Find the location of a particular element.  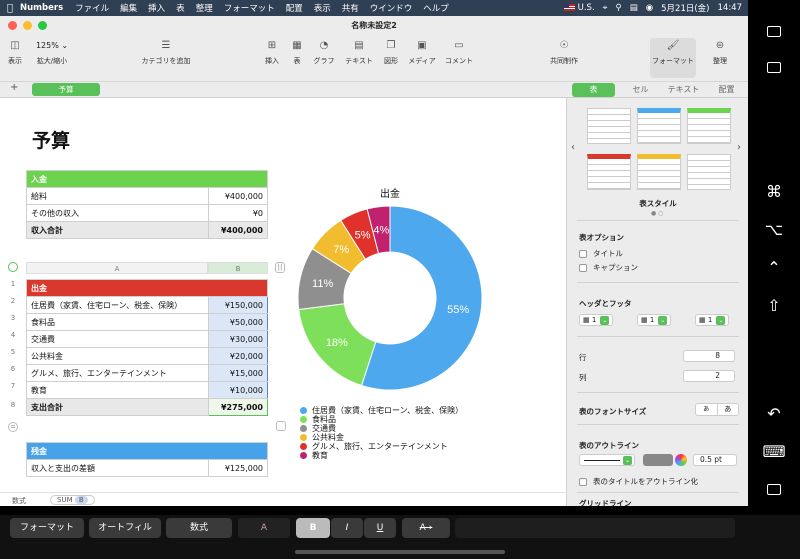

table-cell: ¥150,000 is located at coordinates (238, 305).